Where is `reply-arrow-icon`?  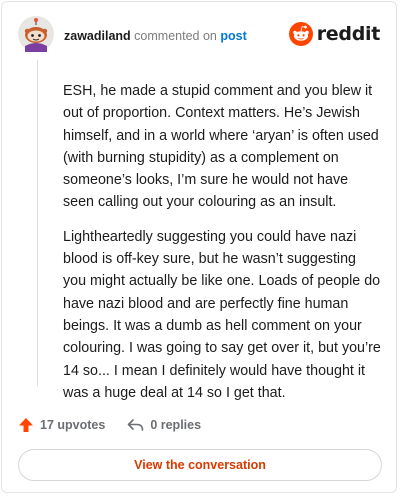
reply-arrow-icon is located at coordinates (136, 425).